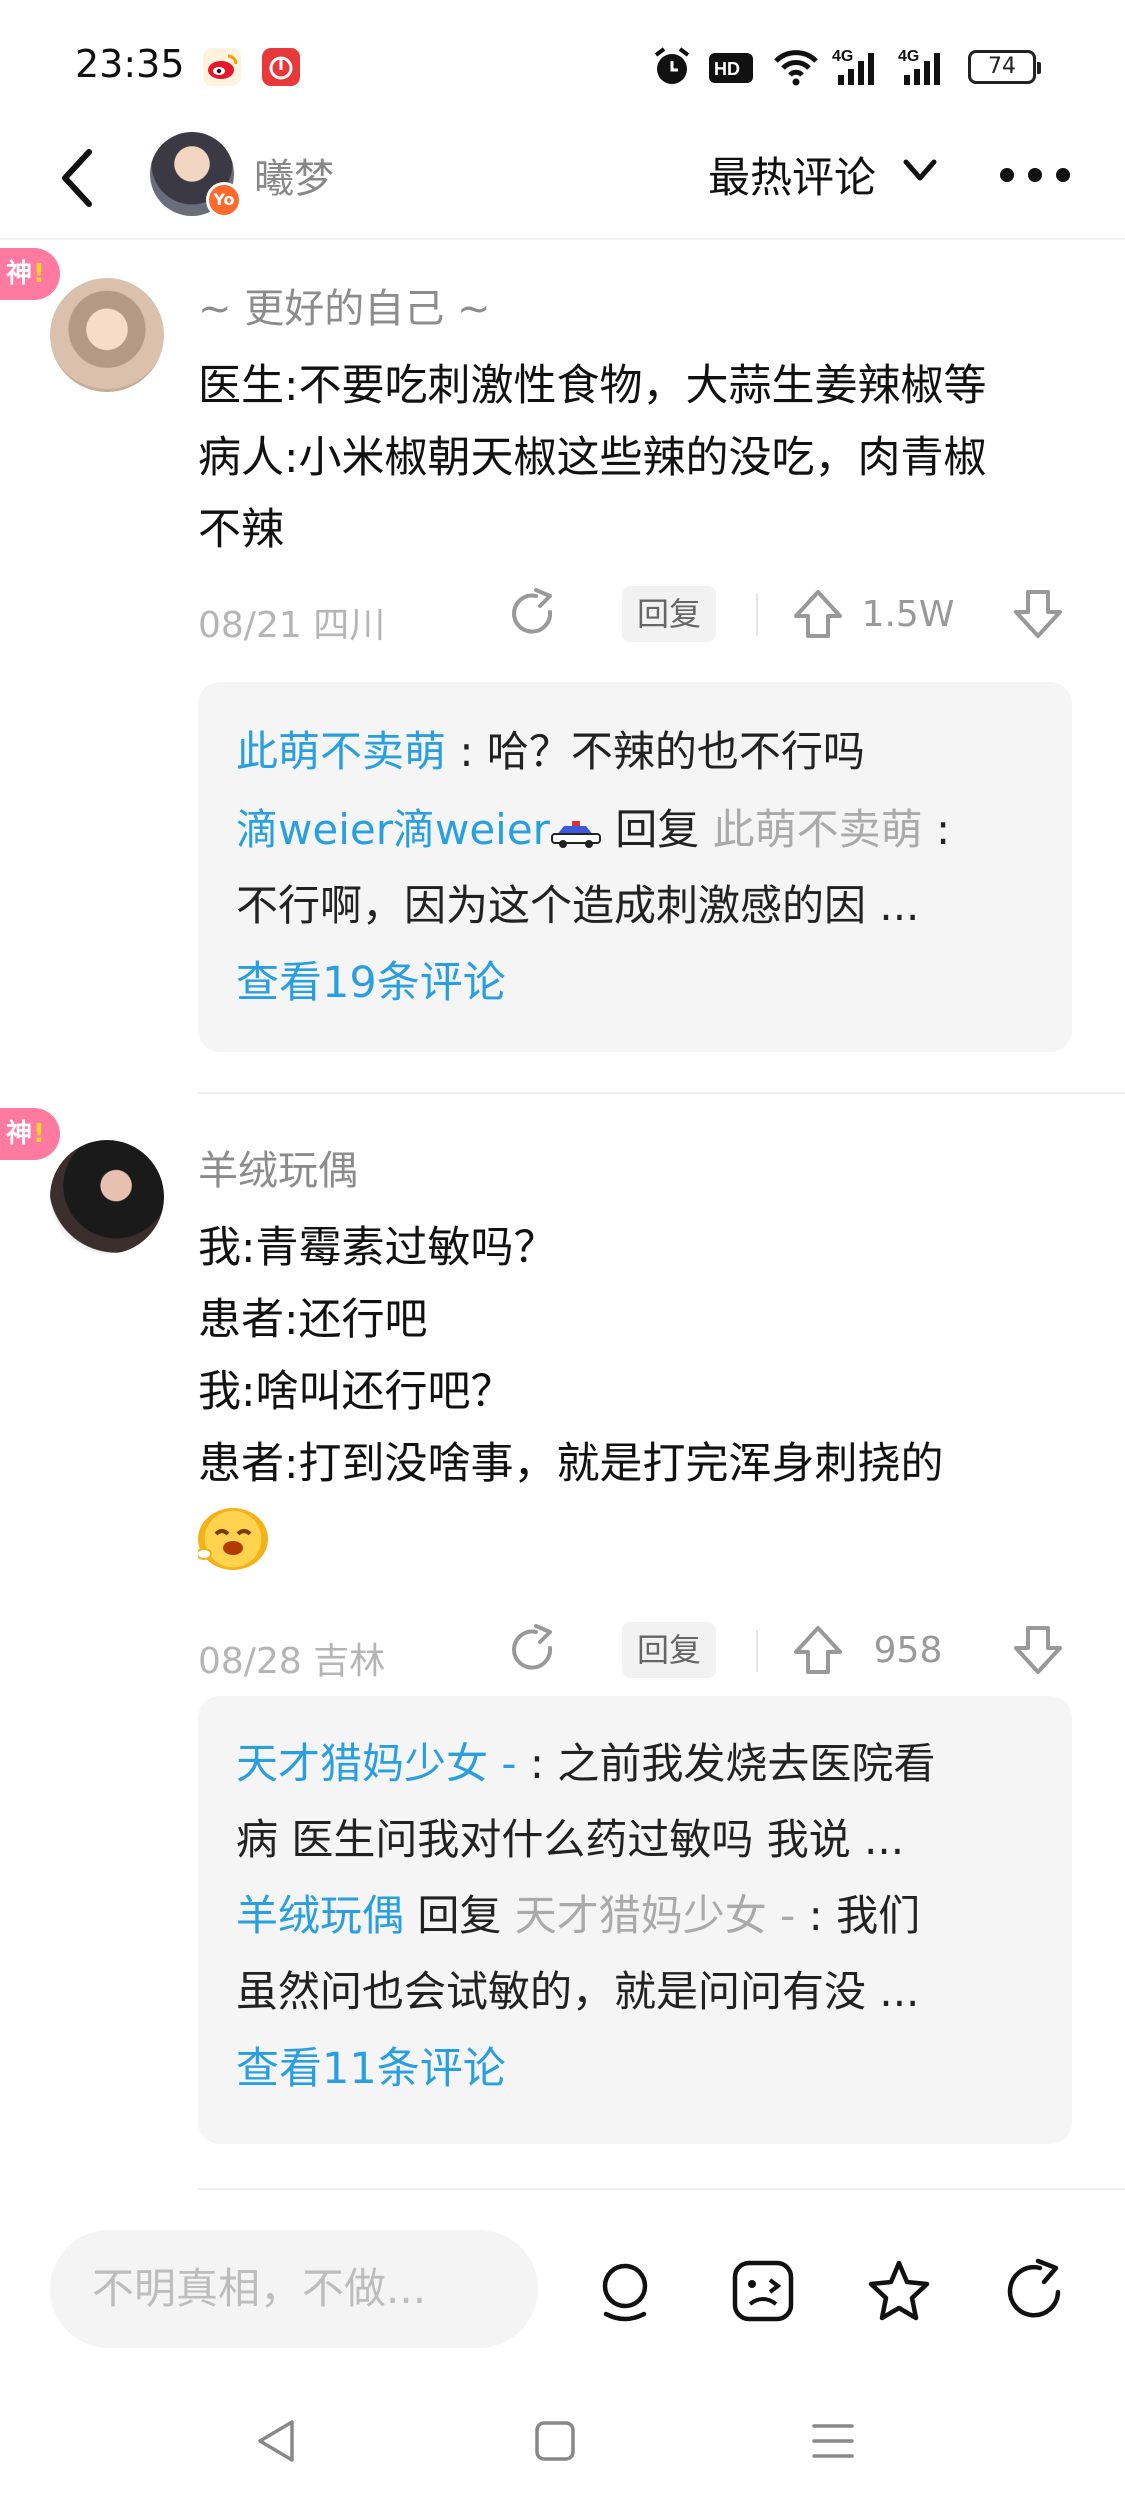  I want to click on comment-actions: 08/21 四川 回复 1.5W, so click(638, 619).